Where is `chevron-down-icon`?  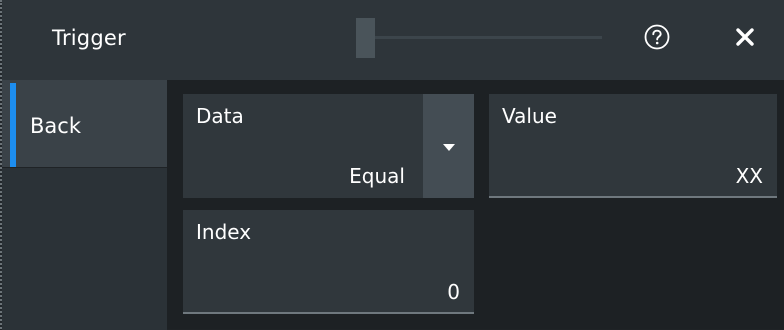 chevron-down-icon is located at coordinates (449, 147).